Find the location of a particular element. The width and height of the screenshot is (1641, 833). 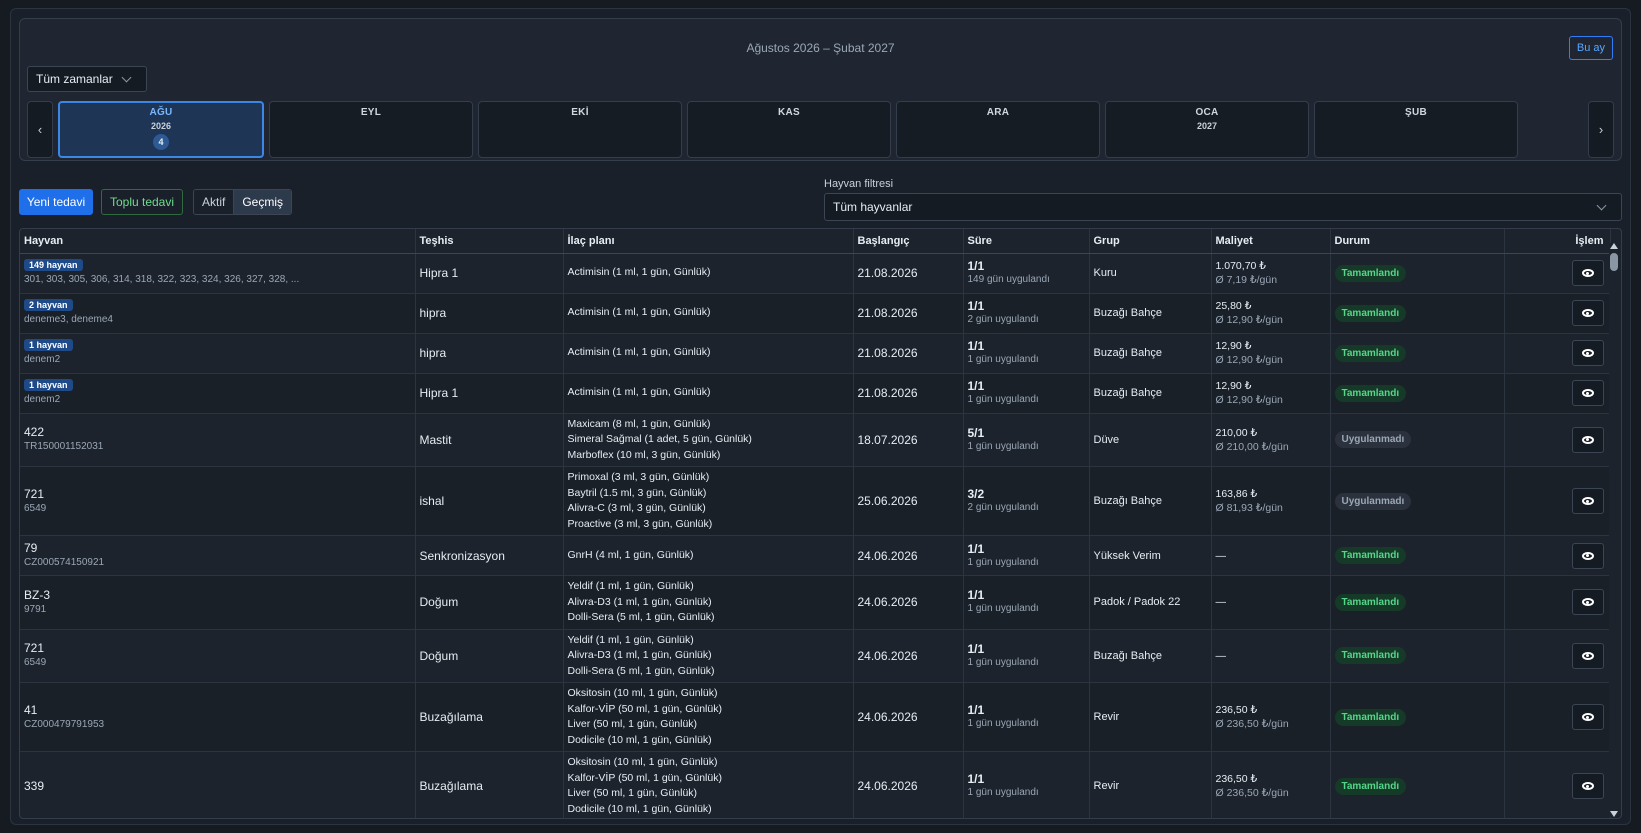

month-3: KAS is located at coordinates (789, 129).